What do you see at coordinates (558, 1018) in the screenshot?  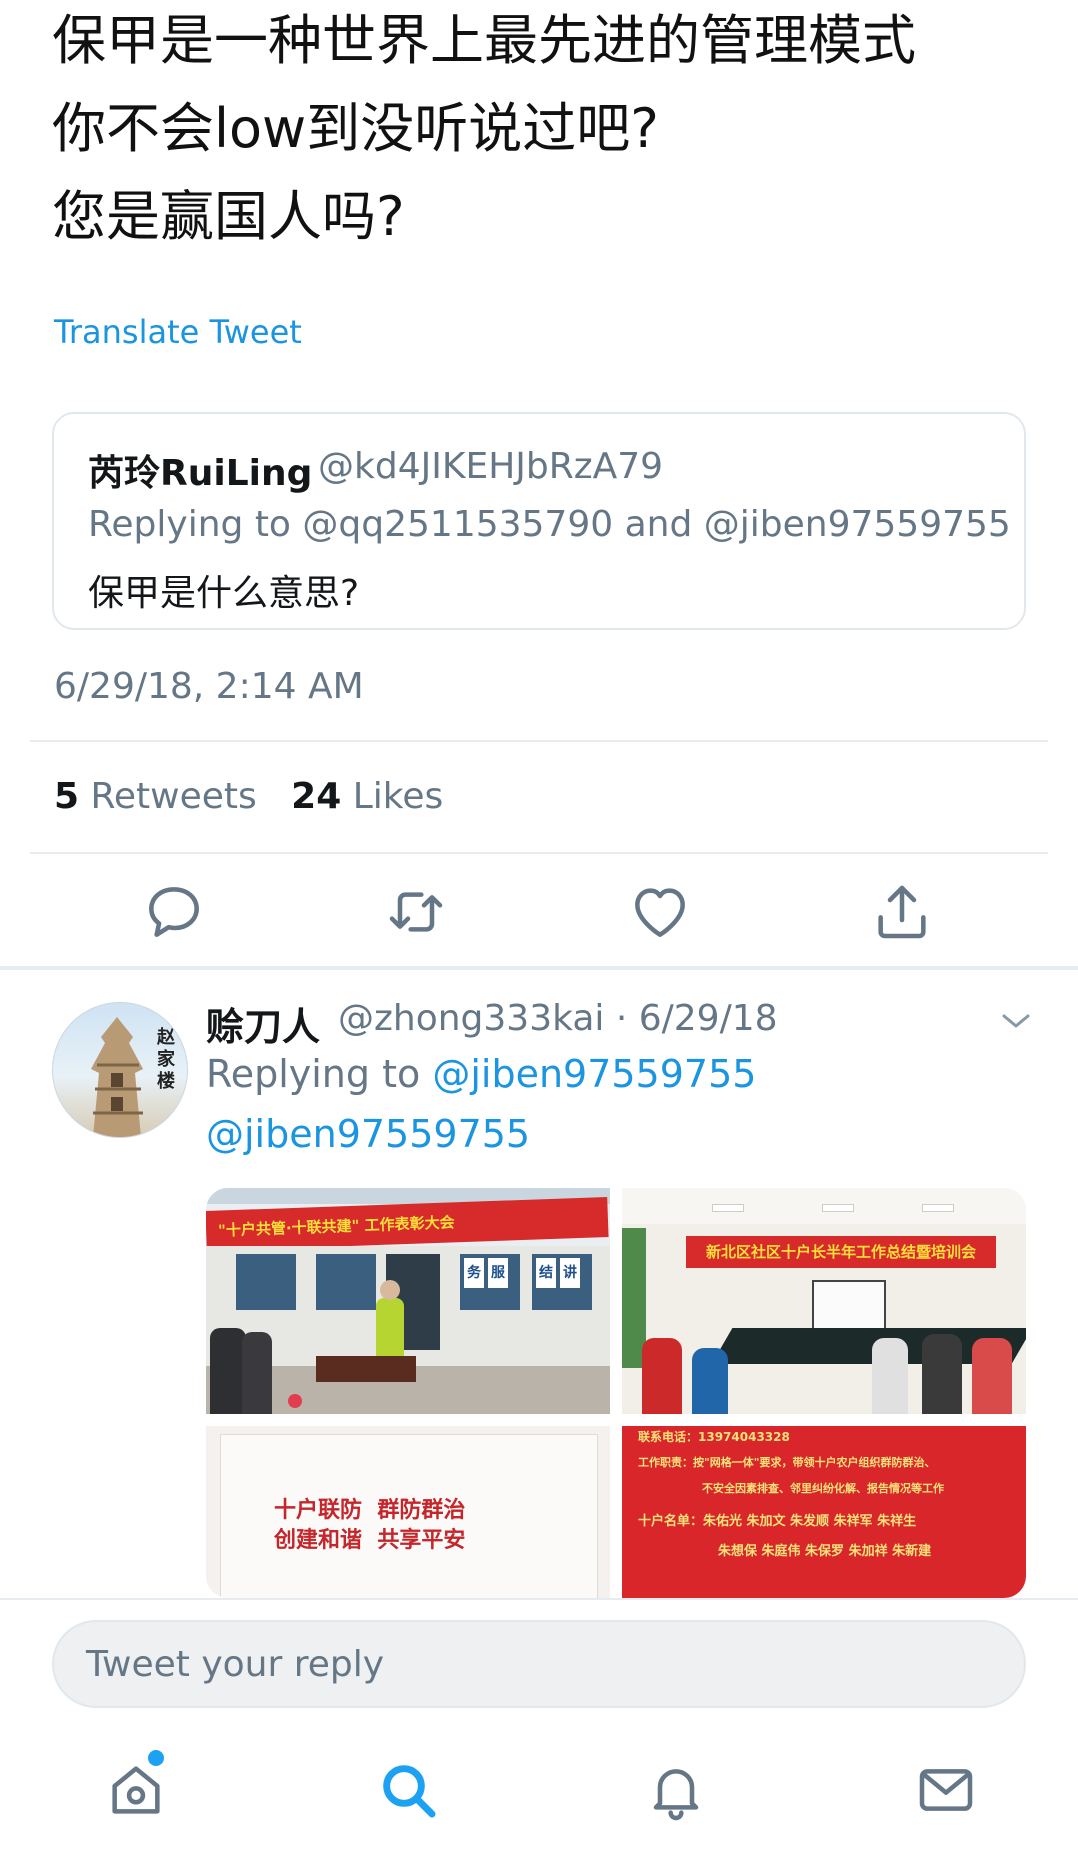 I see `reply-author-handle-date: @zhong333kai · 6/29/18` at bounding box center [558, 1018].